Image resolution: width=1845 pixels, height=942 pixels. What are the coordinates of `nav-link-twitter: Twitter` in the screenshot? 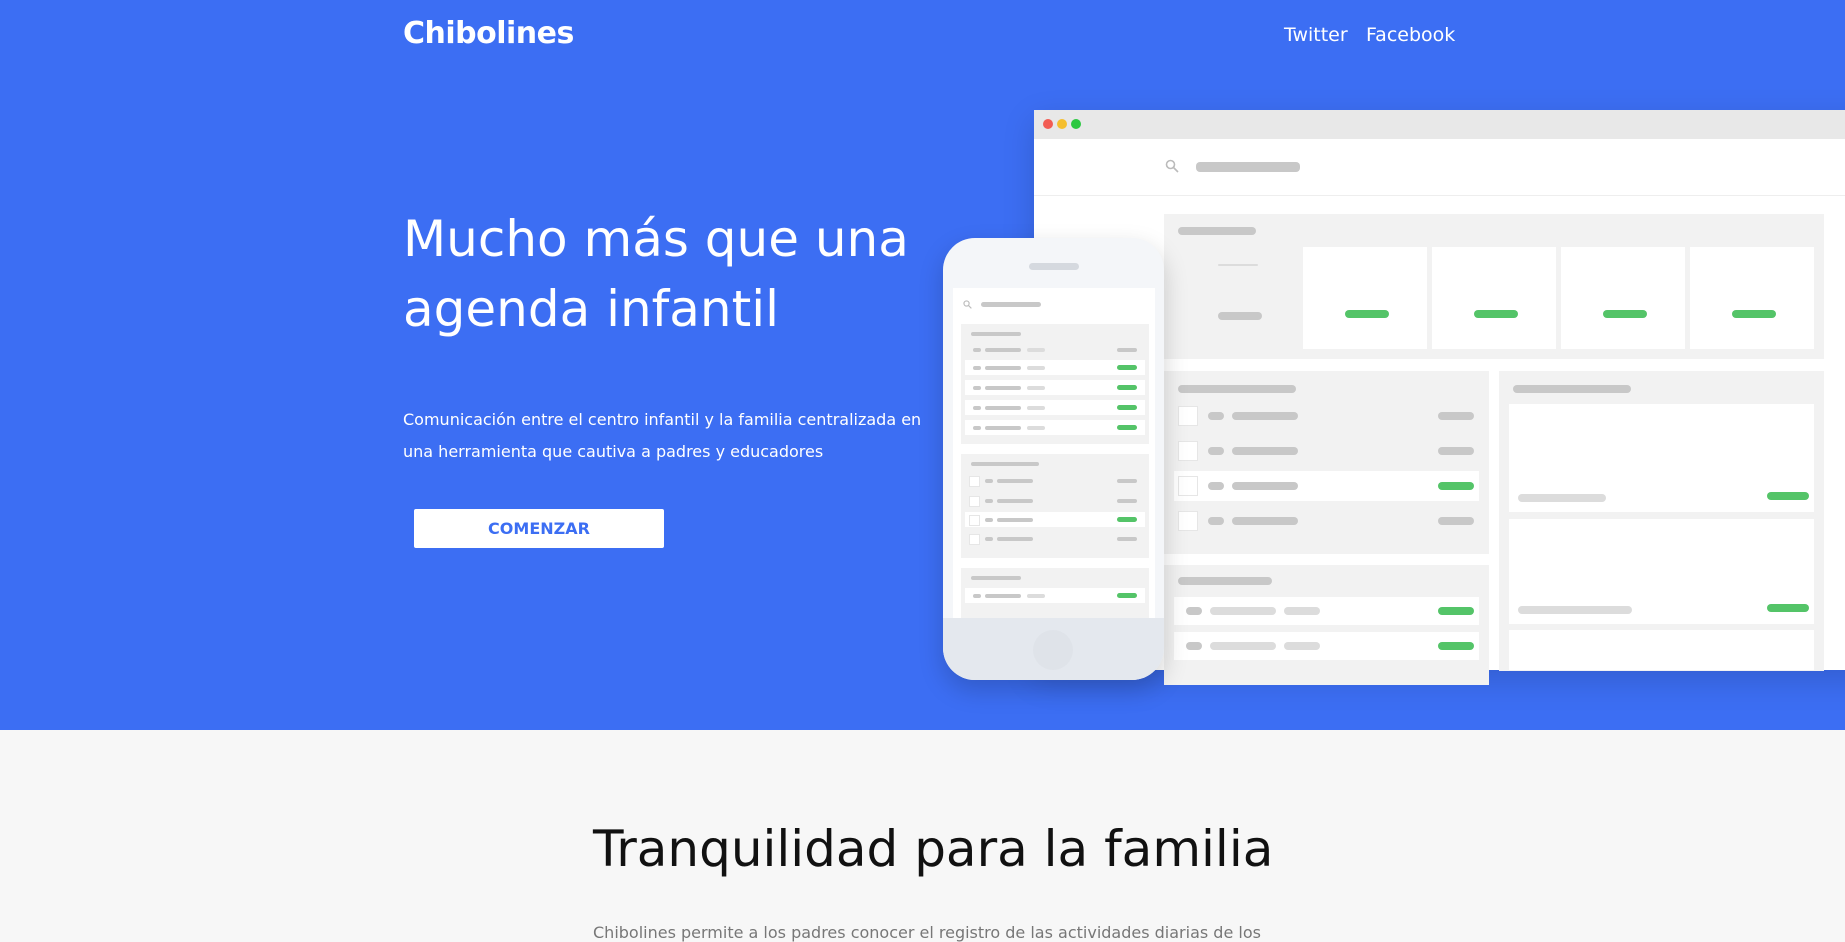 It's located at (1316, 35).